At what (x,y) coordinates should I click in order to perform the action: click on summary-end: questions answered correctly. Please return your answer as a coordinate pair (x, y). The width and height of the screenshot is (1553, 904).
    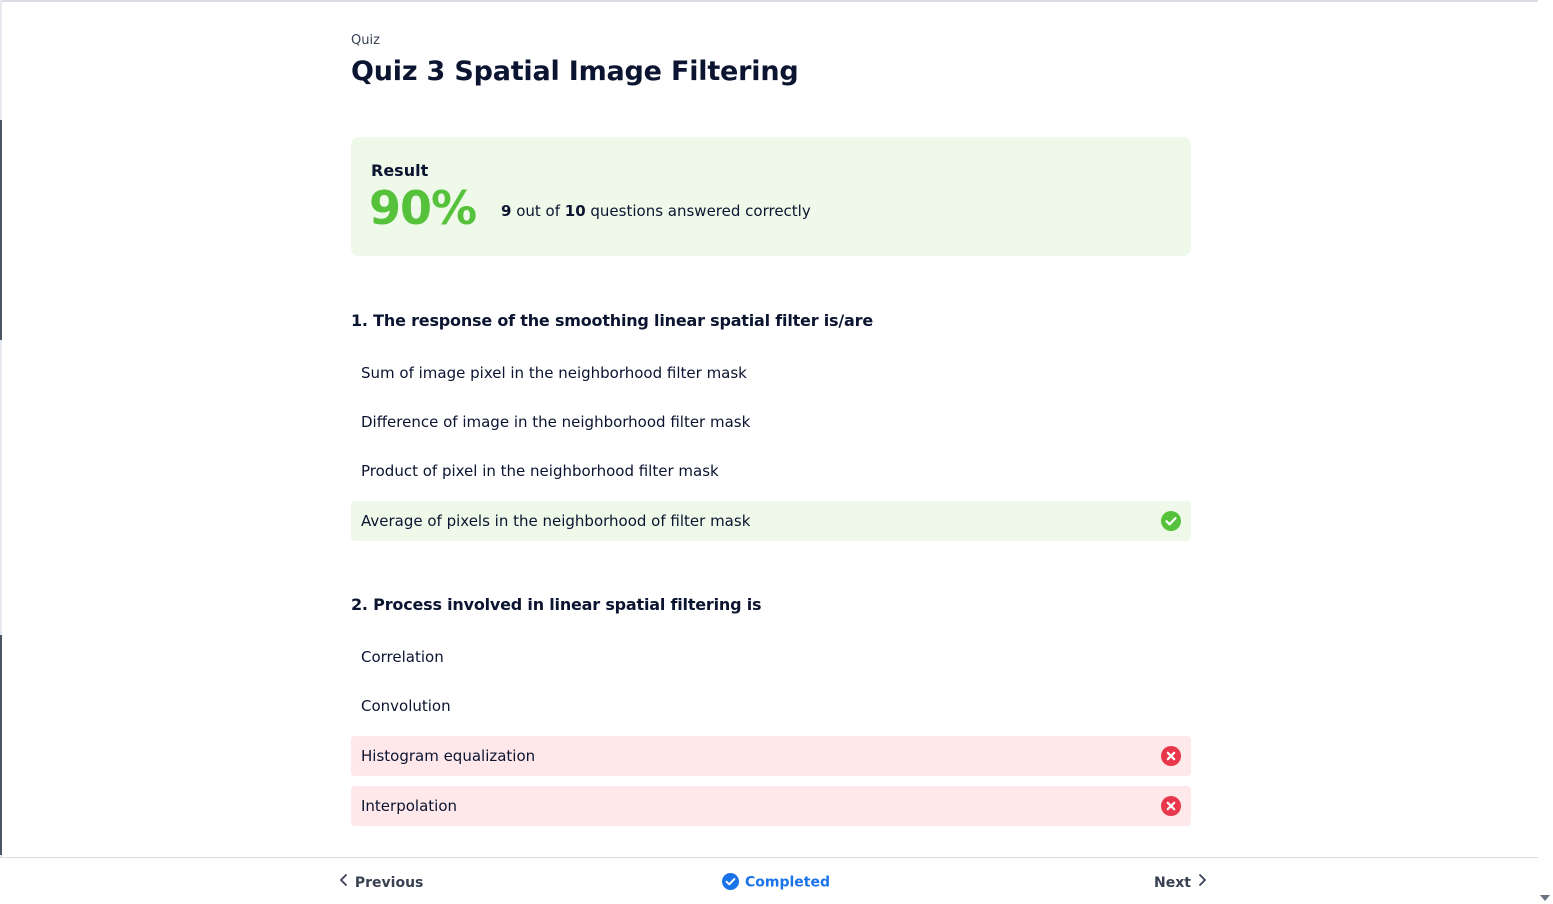
    Looking at the image, I should click on (698, 211).